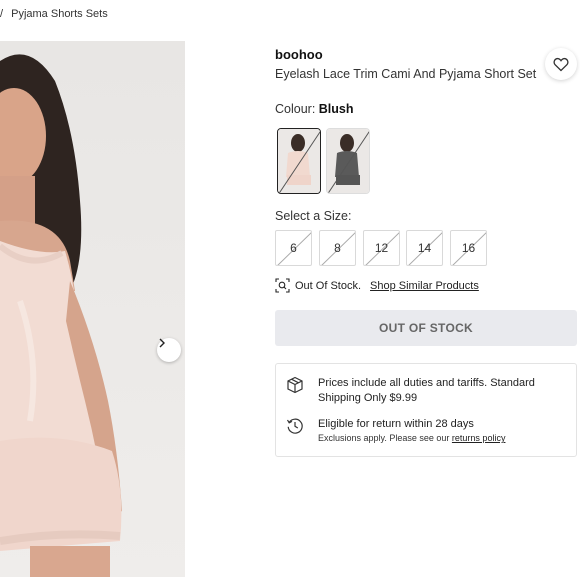 The width and height of the screenshot is (580, 580). Describe the element at coordinates (328, 285) in the screenshot. I see `stock-status-text: Out Of Stock.` at that location.